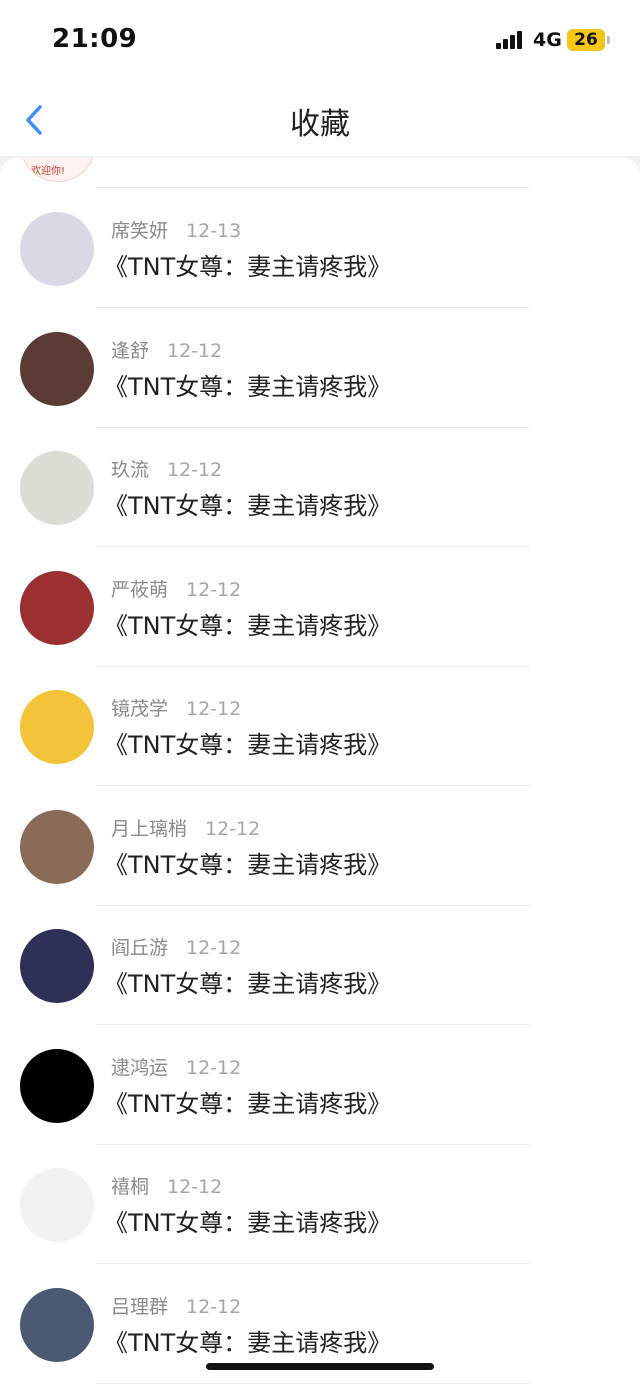  What do you see at coordinates (176, 707) in the screenshot?
I see `user-name: 镜茂学 12-12` at bounding box center [176, 707].